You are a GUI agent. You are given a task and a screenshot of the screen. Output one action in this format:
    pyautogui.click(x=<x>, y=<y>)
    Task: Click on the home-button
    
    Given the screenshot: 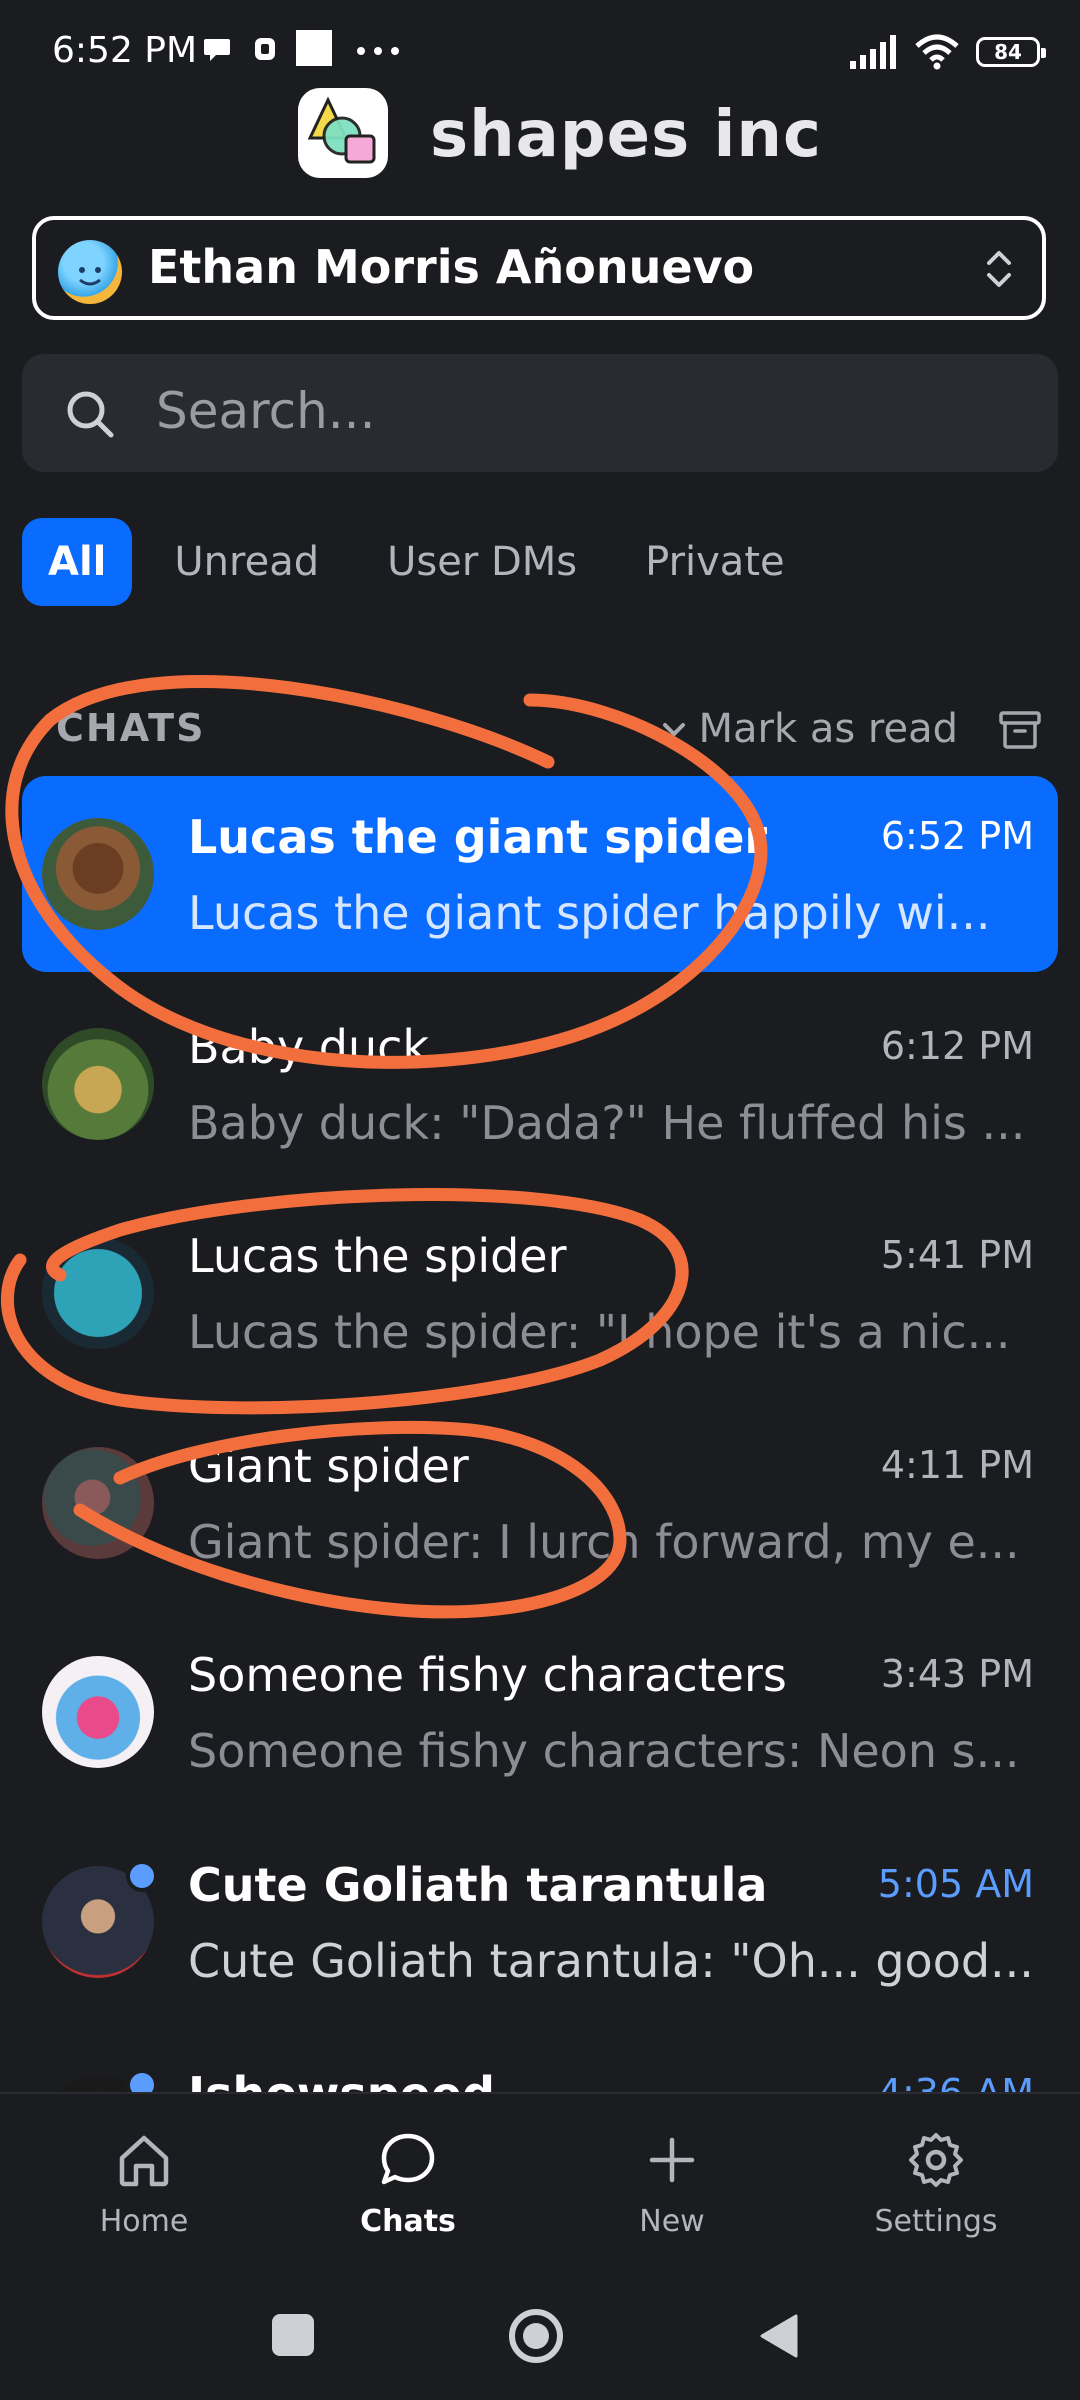 What is the action you would take?
    pyautogui.click(x=536, y=2336)
    